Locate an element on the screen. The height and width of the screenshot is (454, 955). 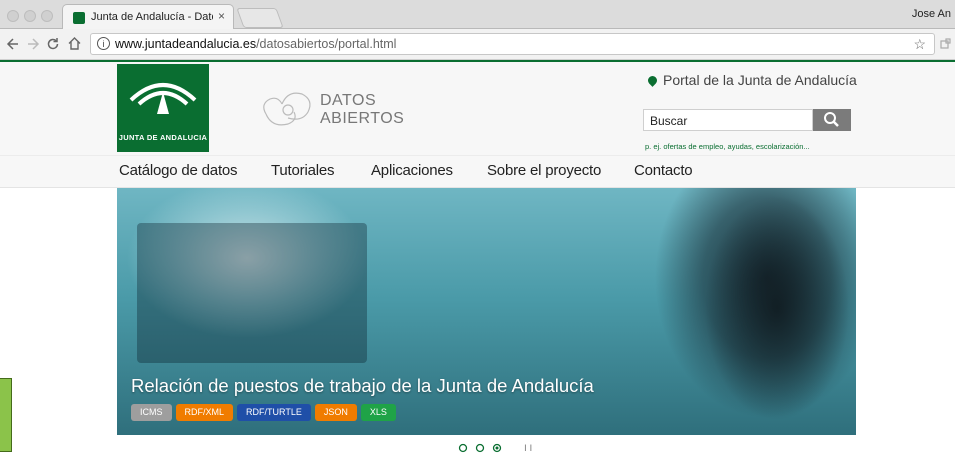
profile-name: Jose An is located at coordinates (931, 14).